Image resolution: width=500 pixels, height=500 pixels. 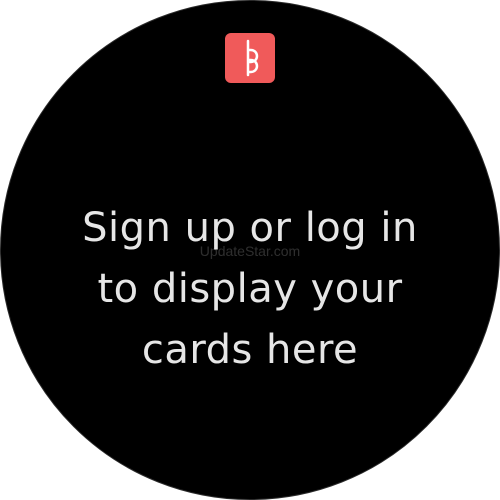 I want to click on message-line-3: cards here, so click(x=250, y=350).